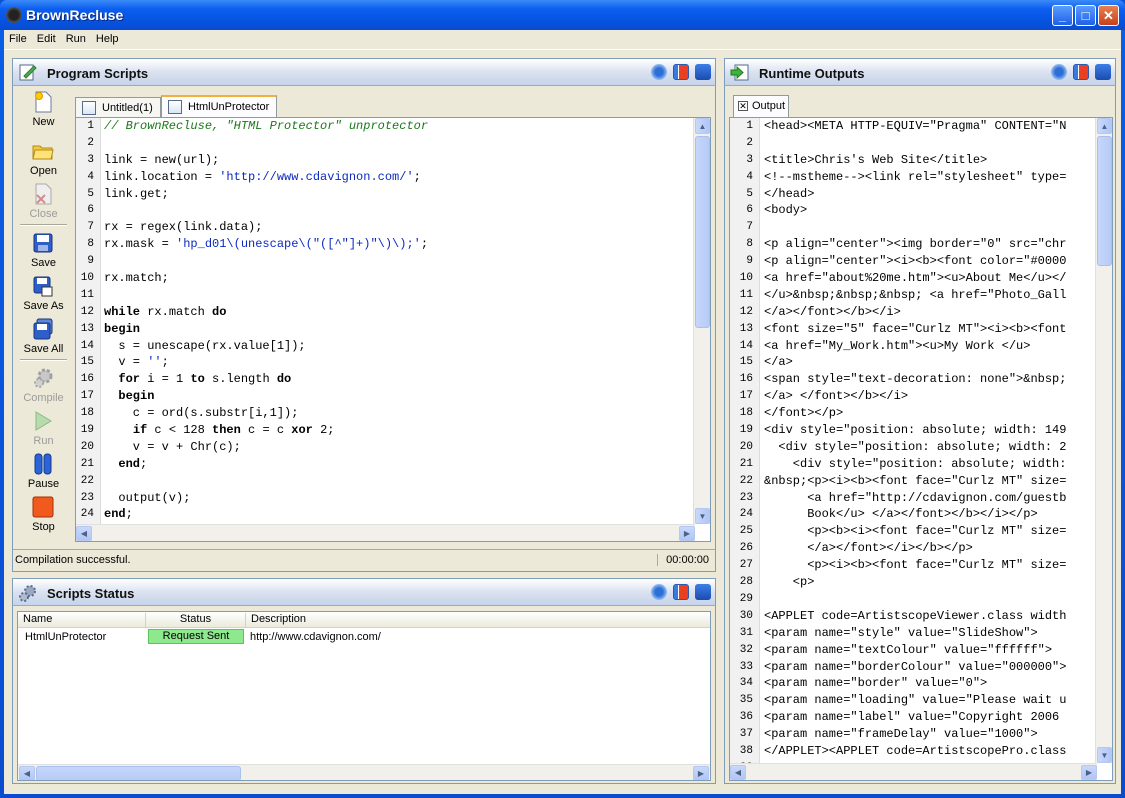  What do you see at coordinates (90, 126) in the screenshot?
I see `line-number: 1` at bounding box center [90, 126].